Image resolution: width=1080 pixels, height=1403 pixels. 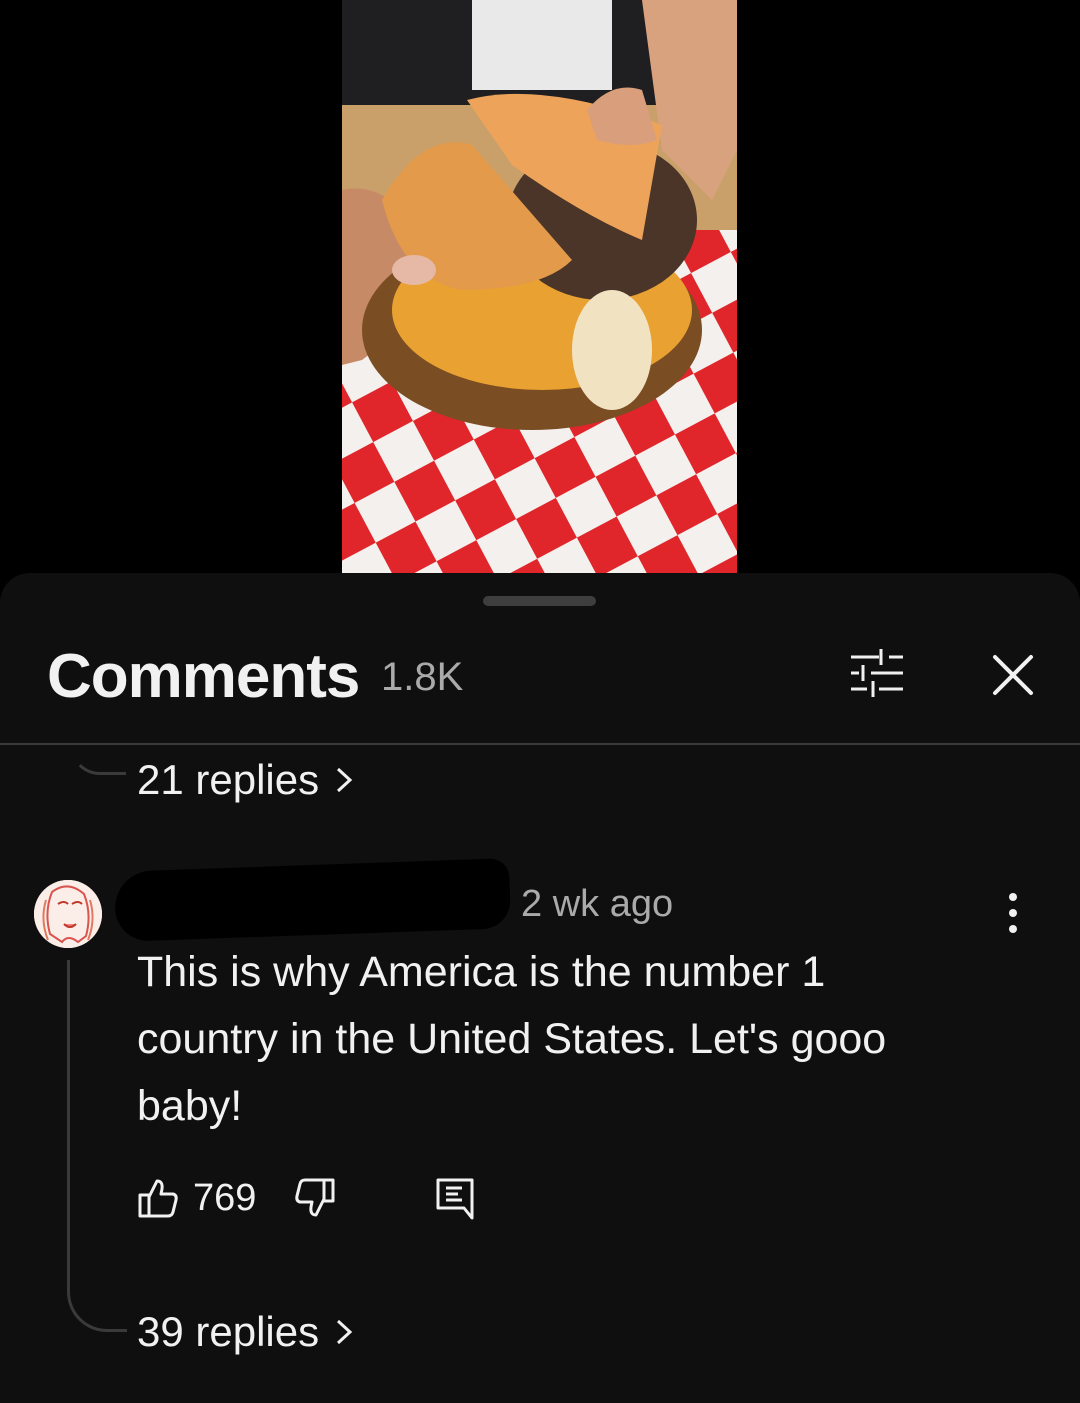 I want to click on replies-label: 21 replies, so click(x=228, y=779).